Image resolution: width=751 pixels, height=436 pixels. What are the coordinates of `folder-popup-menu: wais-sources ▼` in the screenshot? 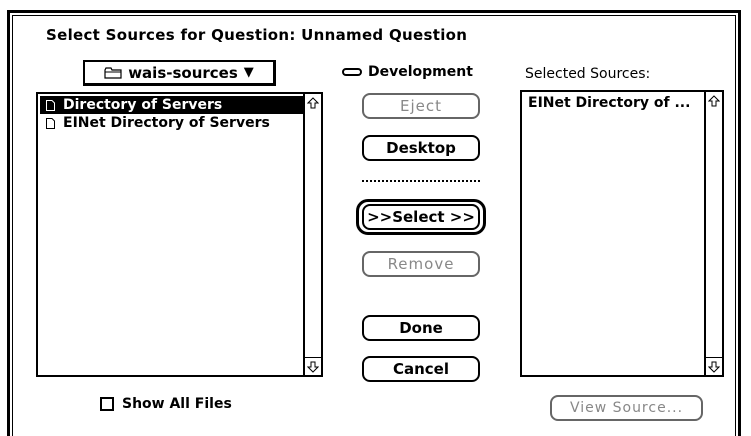 It's located at (179, 73).